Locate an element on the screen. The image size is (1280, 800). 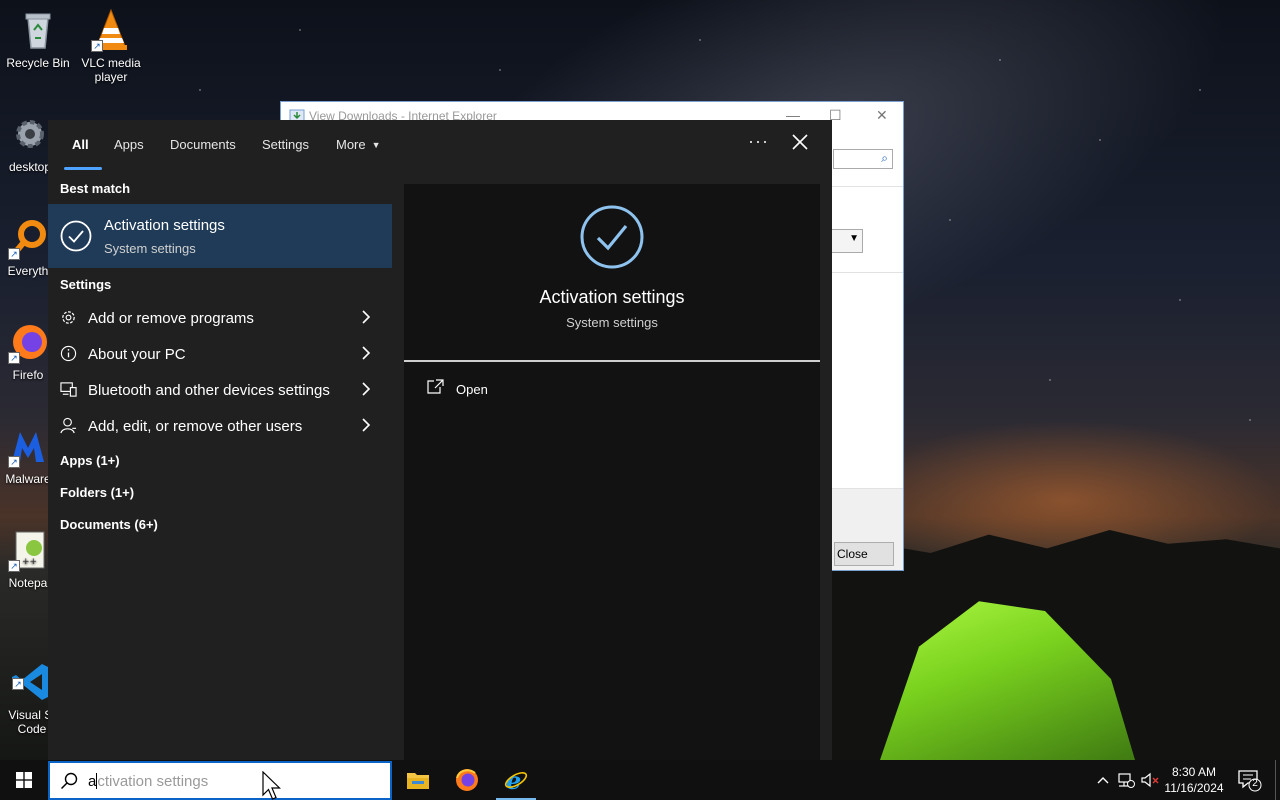
result-label: Bluetooth and other devices settings is located at coordinates (209, 390).